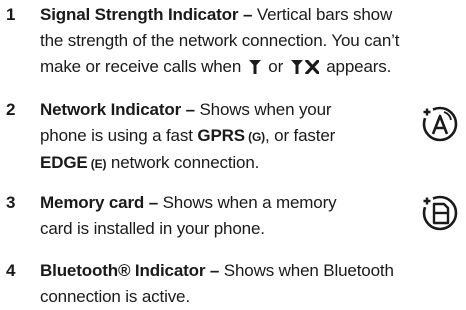  Describe the element at coordinates (254, 67) in the screenshot. I see `antenna-icon` at that location.